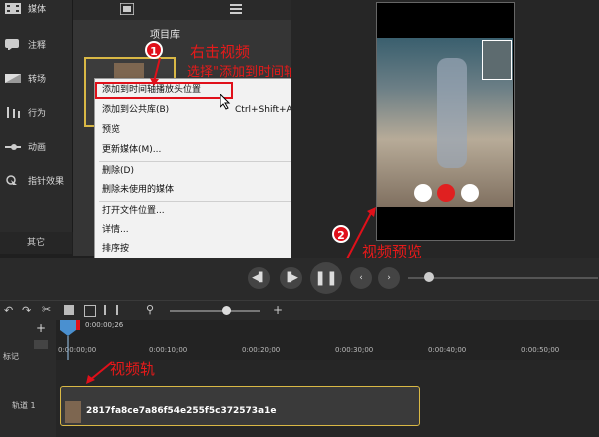  Describe the element at coordinates (168, 350) in the screenshot. I see `ruler-tick: 0:00:10;00` at that location.